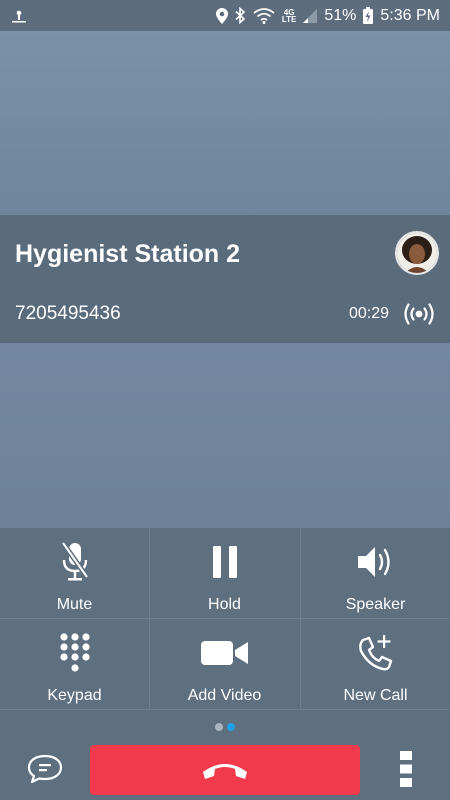 This screenshot has height=800, width=450. Describe the element at coordinates (19, 16) in the screenshot. I see `notification-icon` at that location.